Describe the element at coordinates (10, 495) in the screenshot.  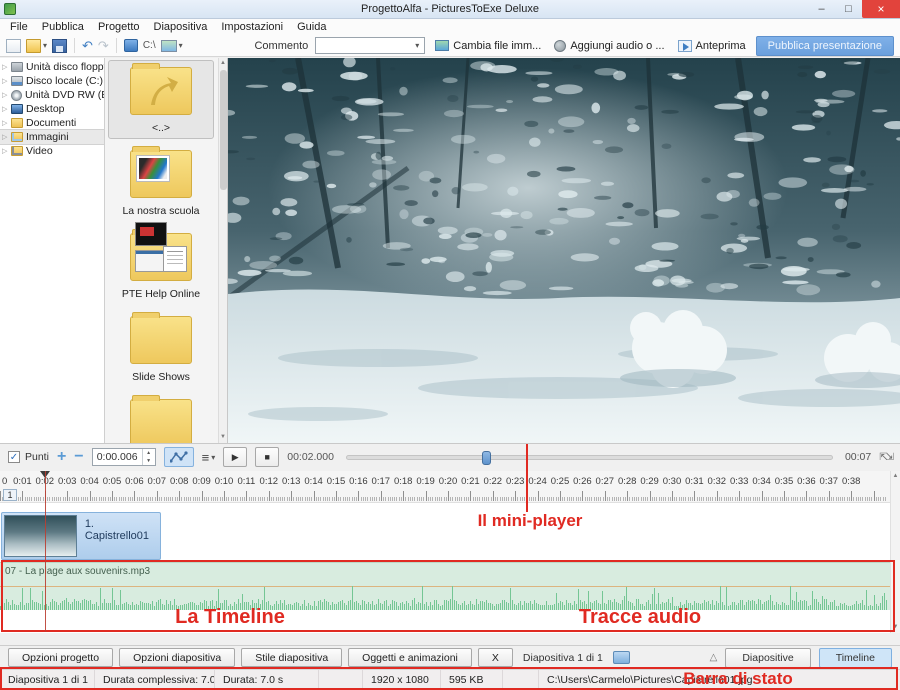
I see `track-number-badge: 1` at that location.